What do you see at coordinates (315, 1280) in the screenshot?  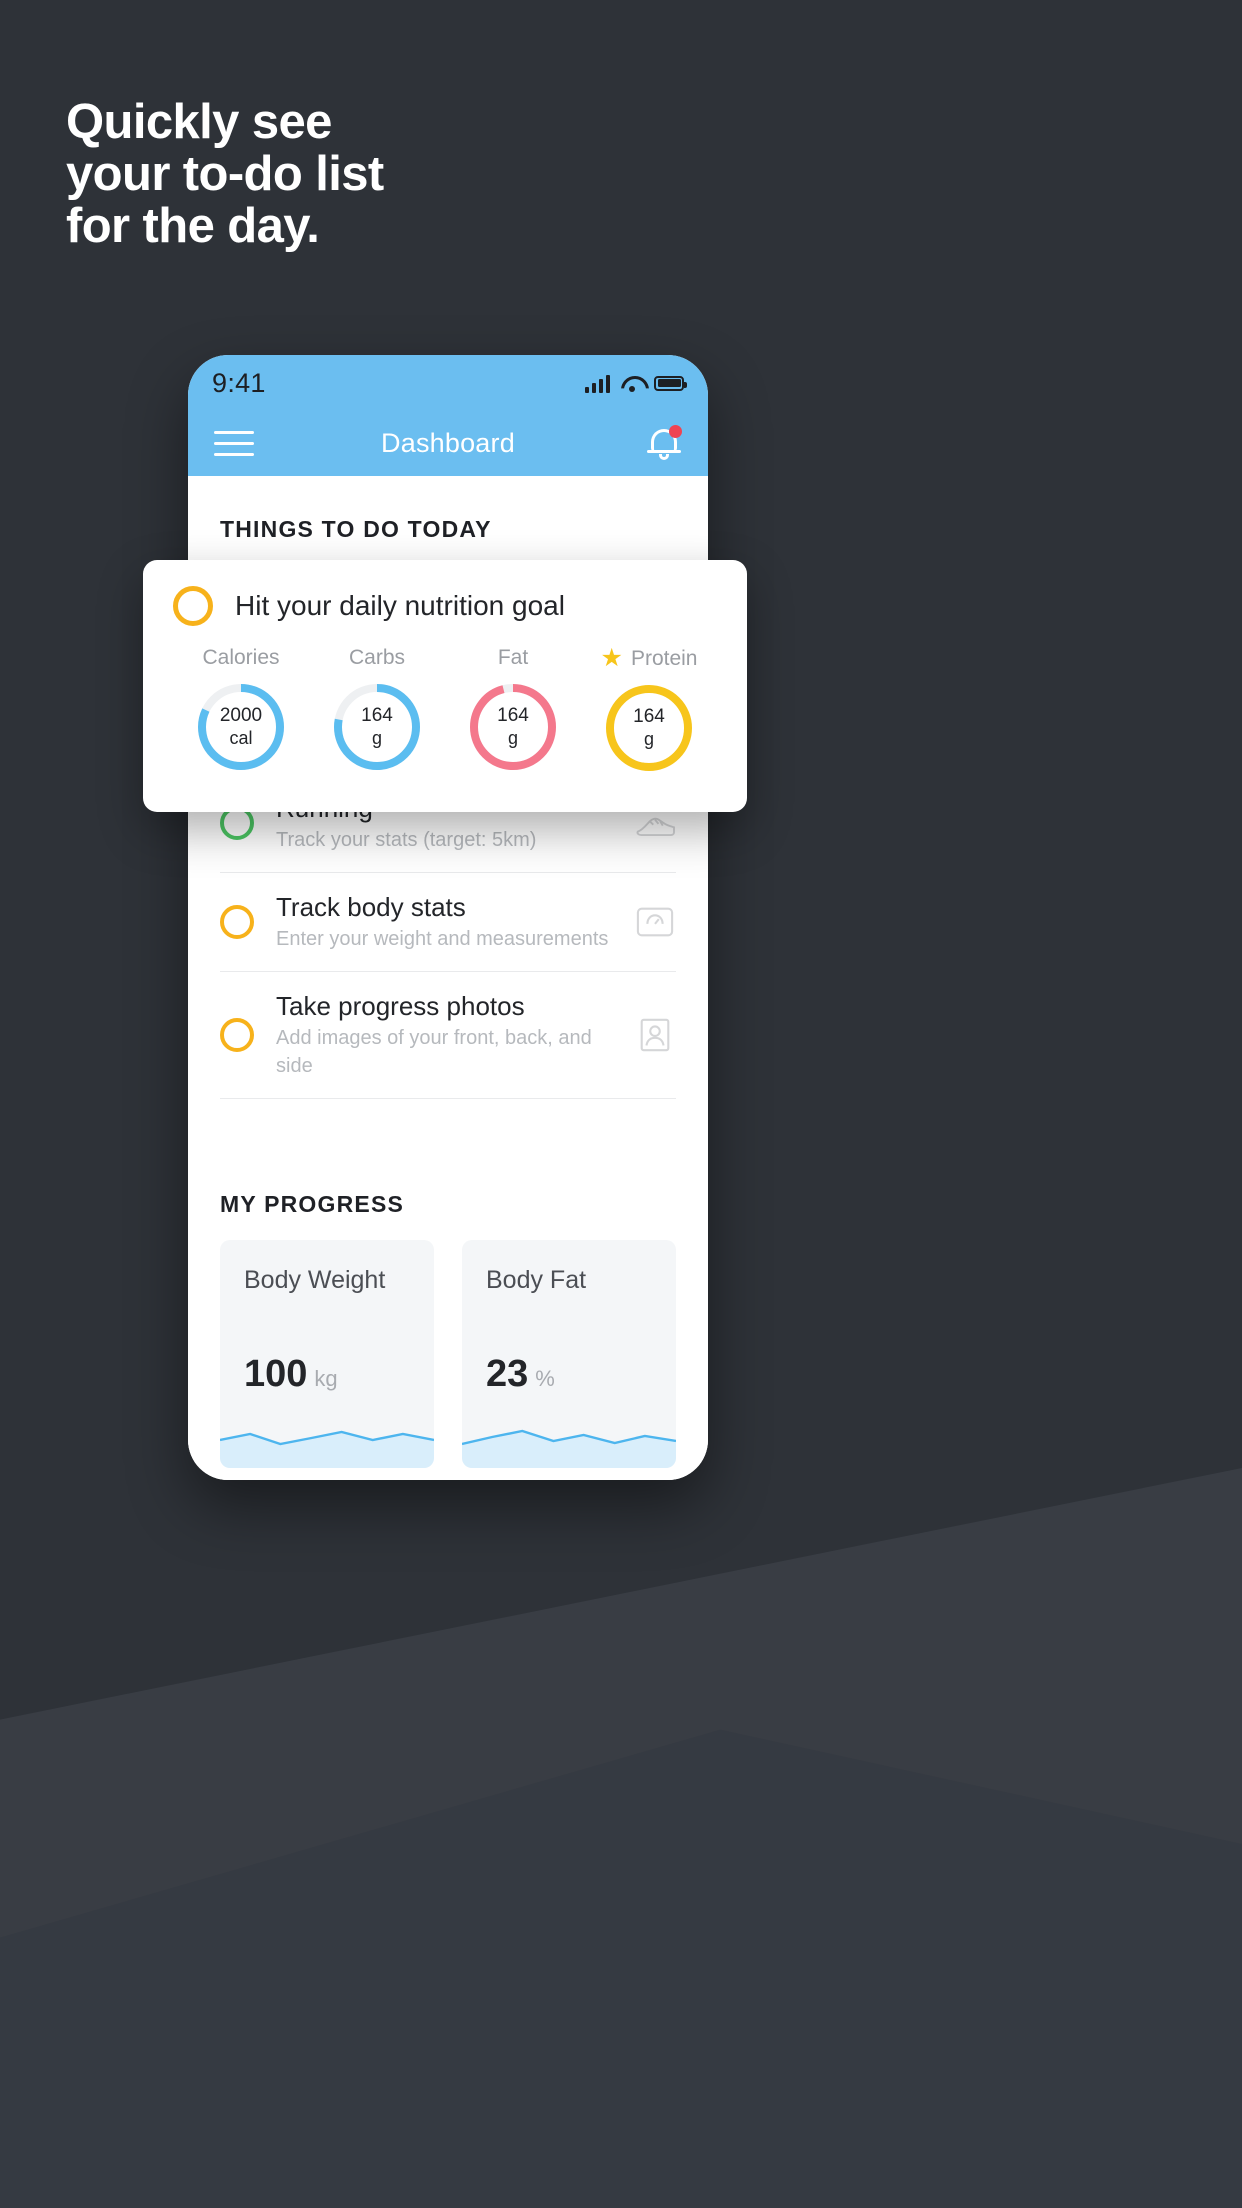 I see `card-title: Body Weight` at bounding box center [315, 1280].